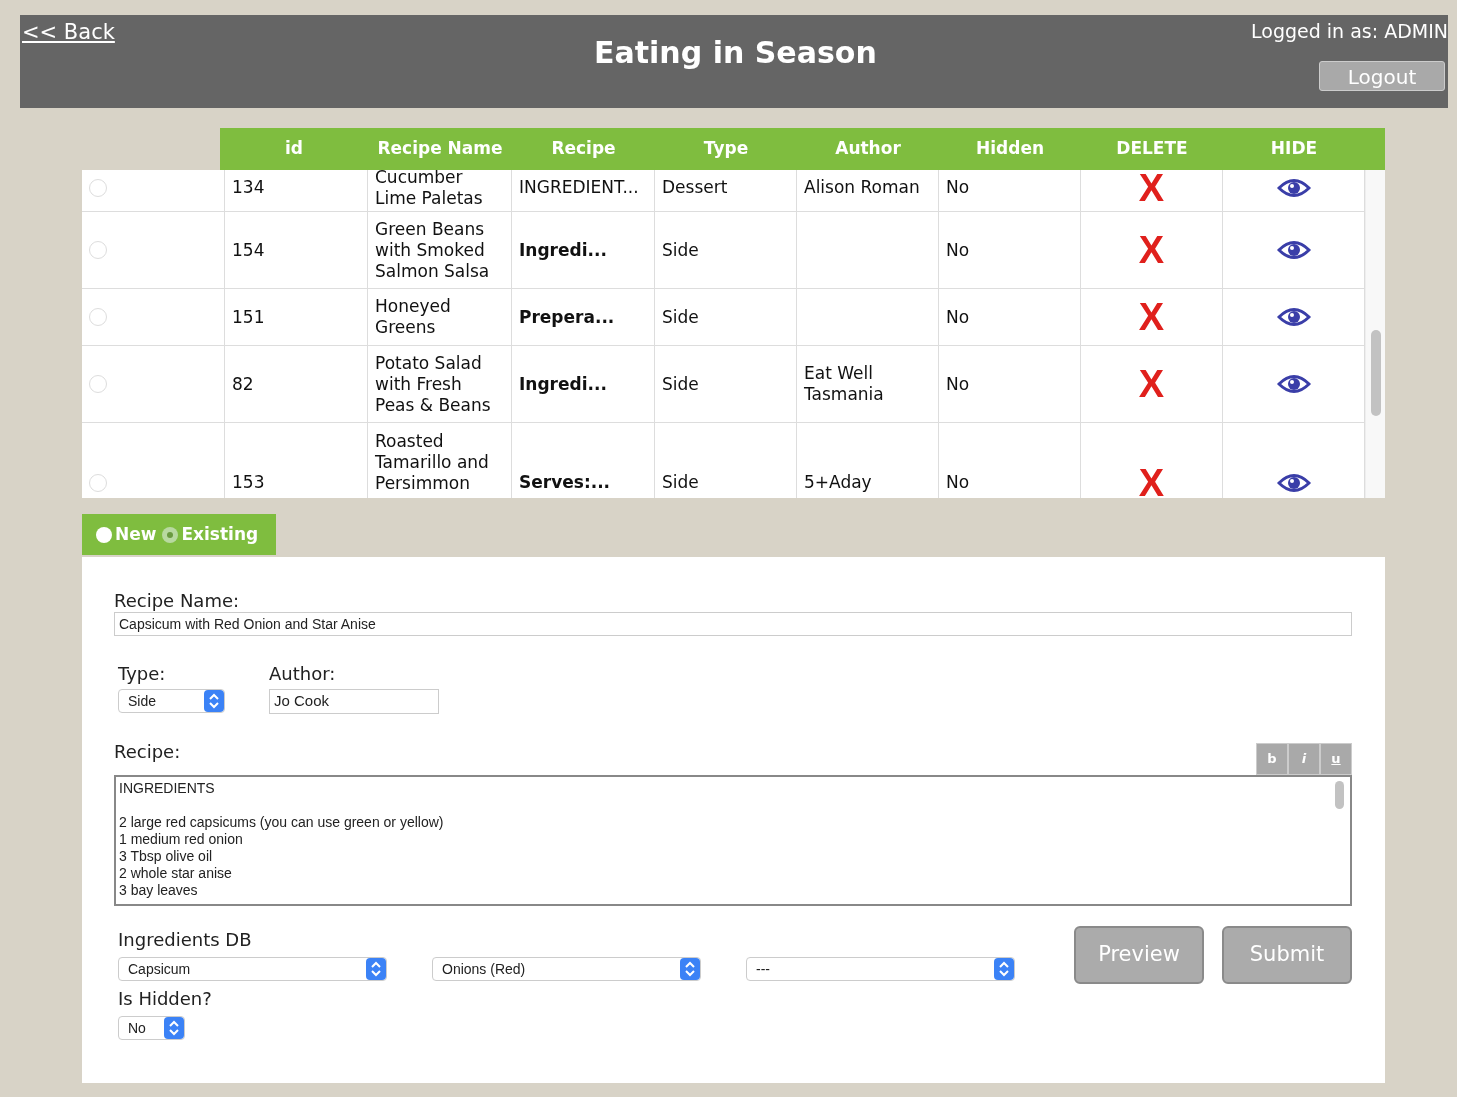  I want to click on column-header: Hidden, so click(1010, 149).